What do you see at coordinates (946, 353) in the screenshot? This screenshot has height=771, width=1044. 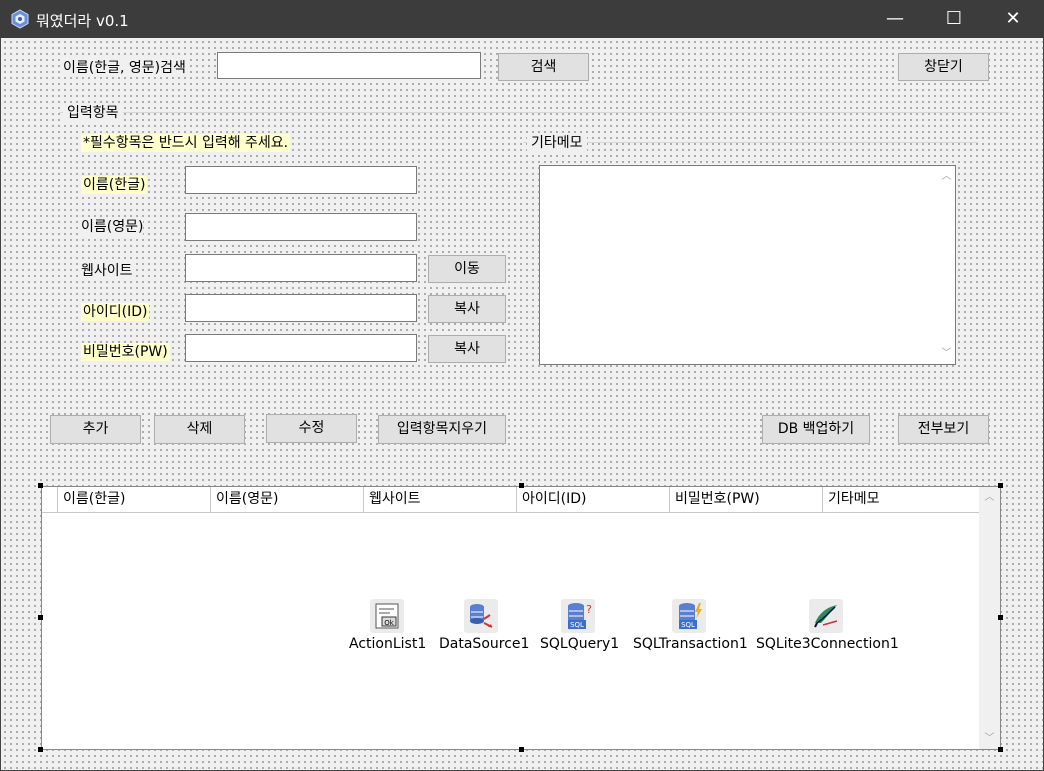 I see `scroll-down-icon: ﹀` at bounding box center [946, 353].